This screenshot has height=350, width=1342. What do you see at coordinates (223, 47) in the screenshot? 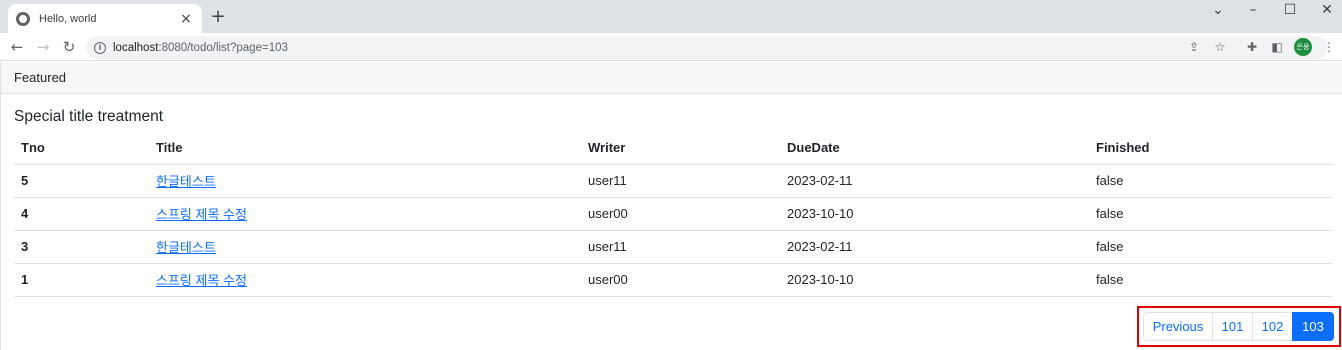
I see `url-path: :8080/todo/list?page=103` at bounding box center [223, 47].